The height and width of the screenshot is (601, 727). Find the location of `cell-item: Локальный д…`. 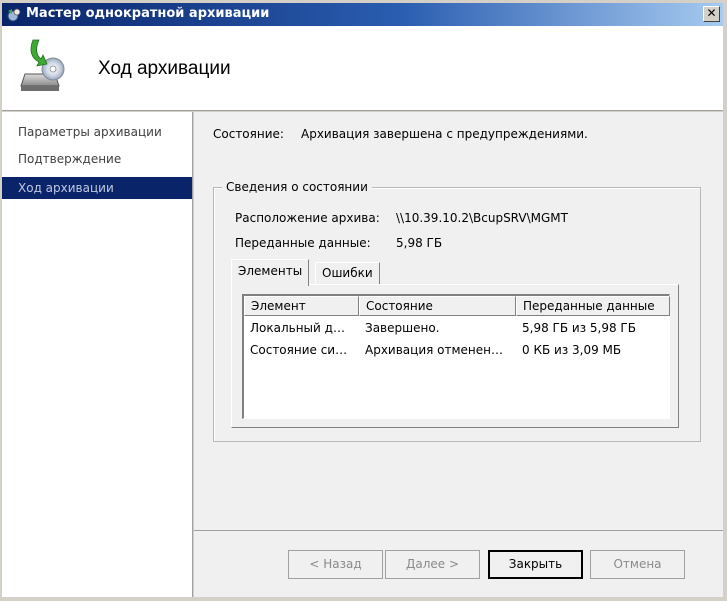

cell-item: Локальный д… is located at coordinates (297, 328).